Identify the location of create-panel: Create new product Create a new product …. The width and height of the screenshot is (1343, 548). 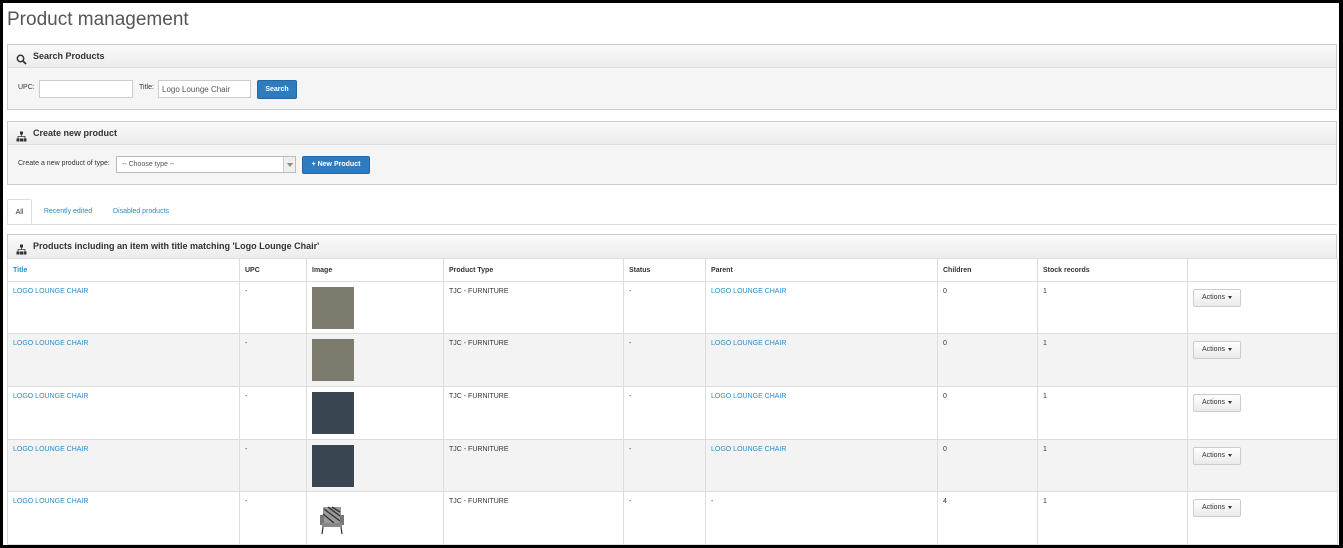
(672, 153).